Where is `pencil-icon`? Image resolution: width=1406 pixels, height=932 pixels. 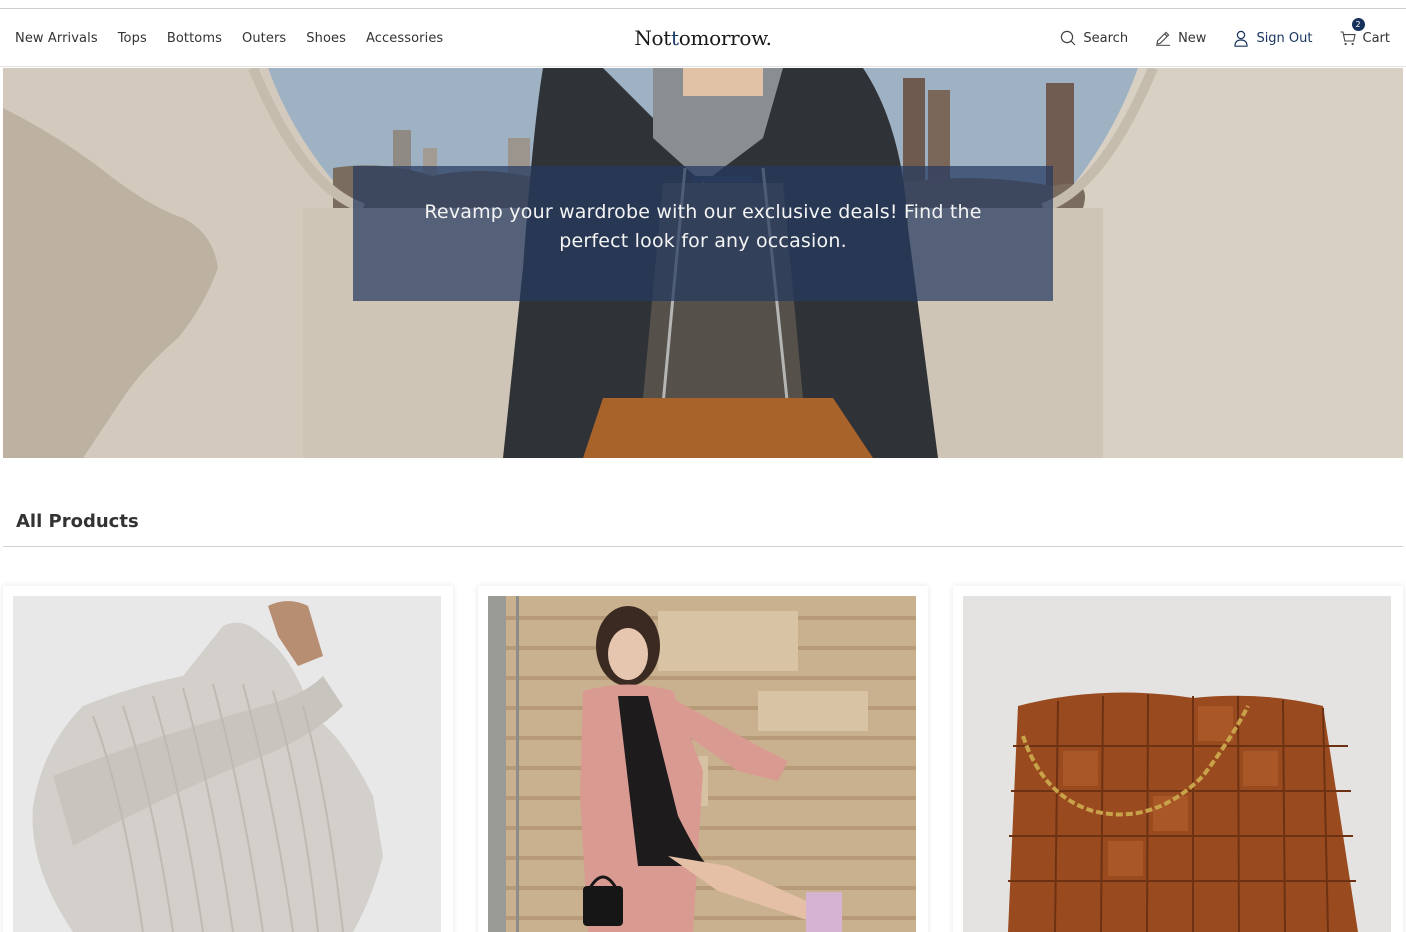
pencil-icon is located at coordinates (1163, 38).